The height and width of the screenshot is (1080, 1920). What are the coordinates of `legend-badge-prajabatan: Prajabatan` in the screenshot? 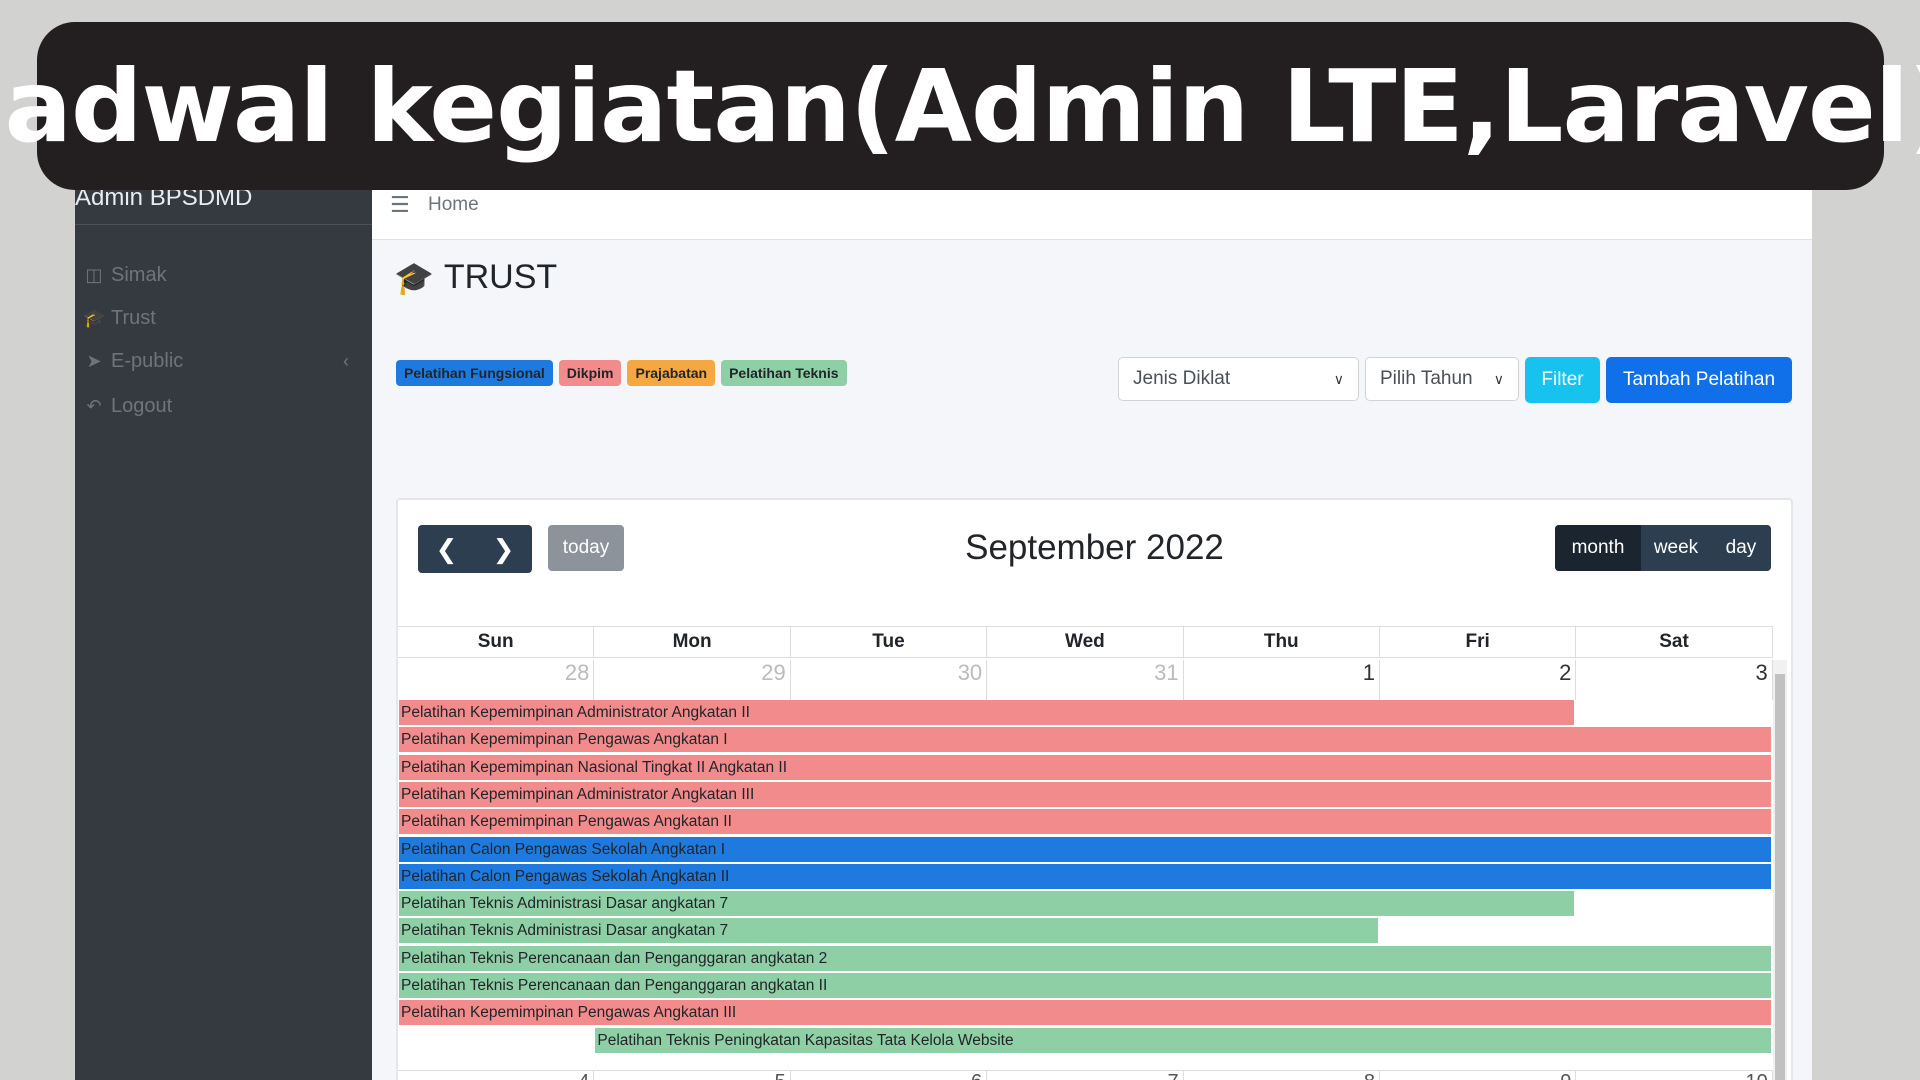 It's located at (671, 373).